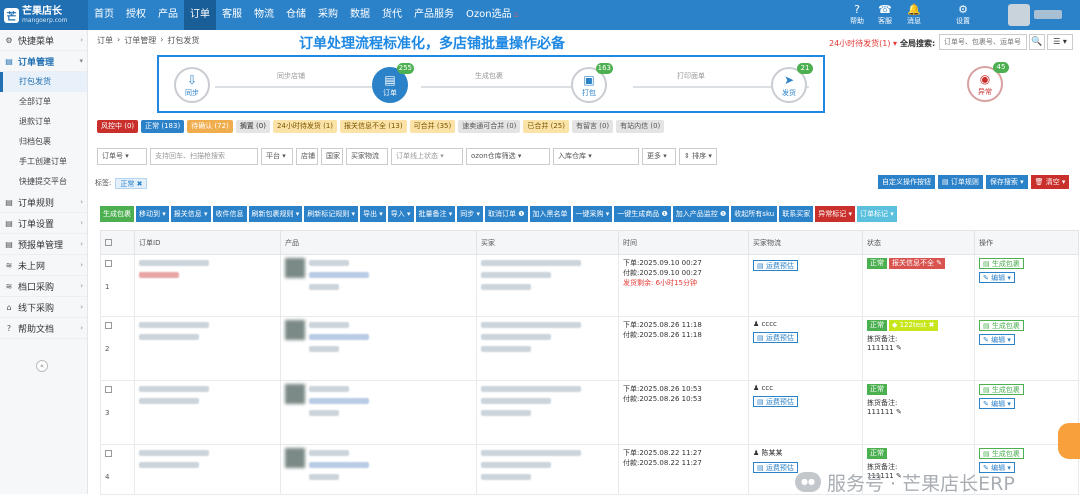  Describe the element at coordinates (43, 223) in the screenshot. I see `sidebar-group: ▤ 订单设置 ›` at that location.